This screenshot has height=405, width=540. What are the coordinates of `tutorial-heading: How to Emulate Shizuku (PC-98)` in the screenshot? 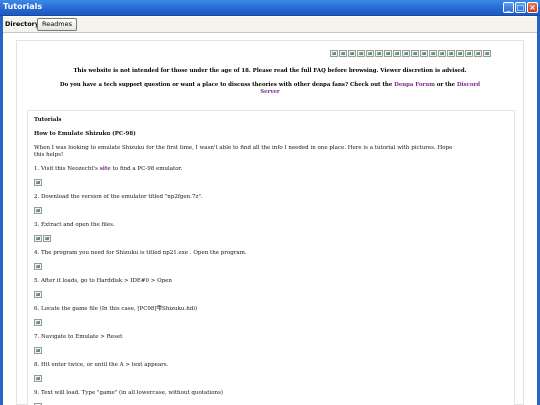 It's located at (85, 134).